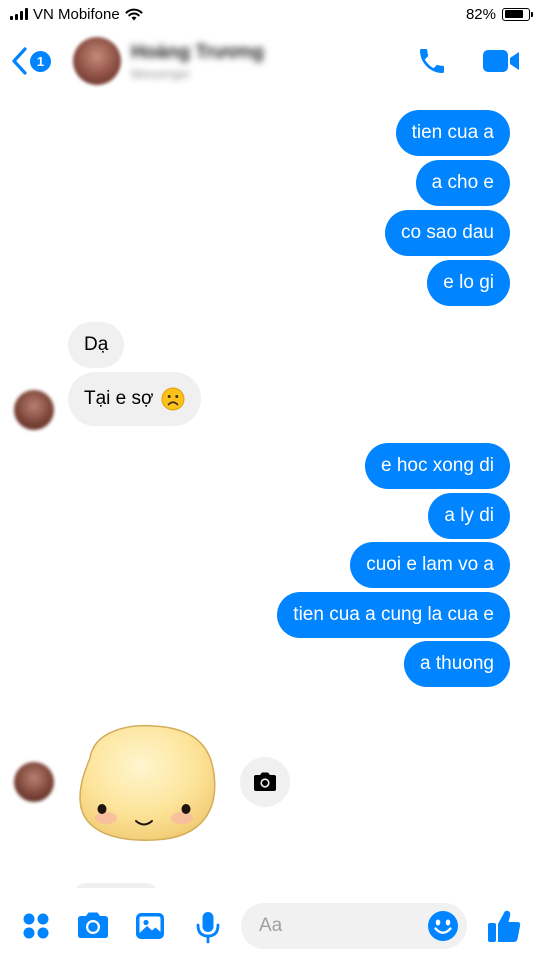 This screenshot has width=540, height=960. What do you see at coordinates (40, 61) in the screenshot?
I see `unread-badge: 1` at bounding box center [40, 61].